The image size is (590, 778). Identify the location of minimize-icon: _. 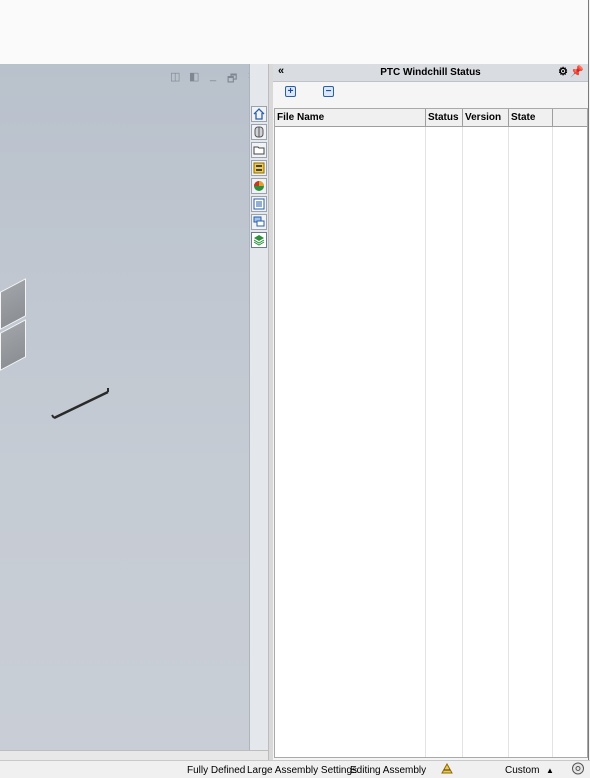
(213, 79).